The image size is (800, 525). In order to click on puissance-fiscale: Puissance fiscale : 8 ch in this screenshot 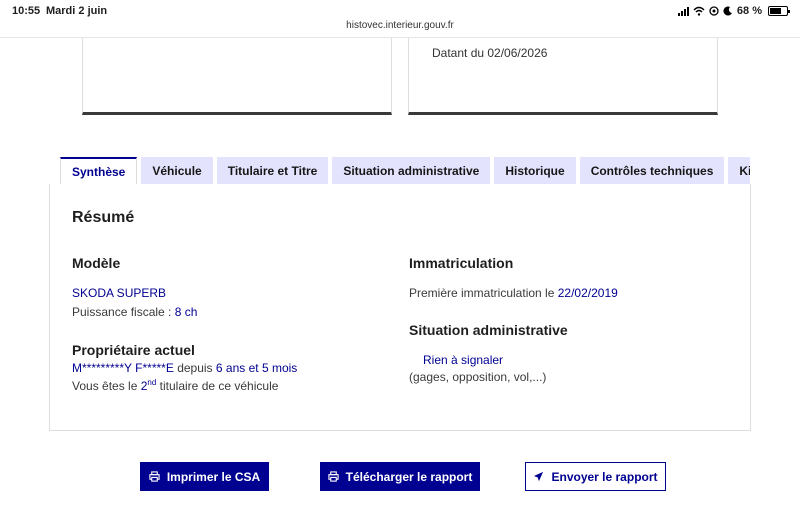, I will do `click(134, 312)`.